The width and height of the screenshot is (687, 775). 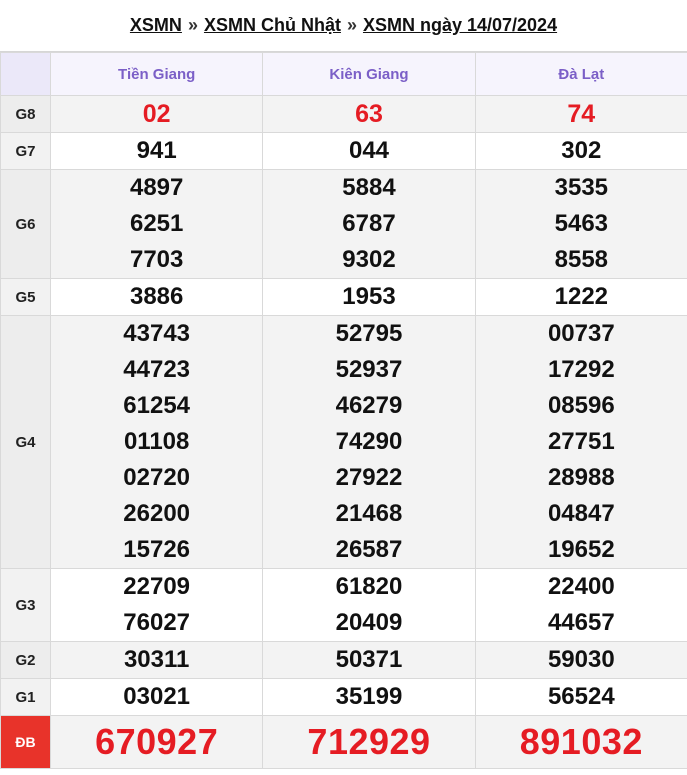 I want to click on result-cell: 35199, so click(x=369, y=697).